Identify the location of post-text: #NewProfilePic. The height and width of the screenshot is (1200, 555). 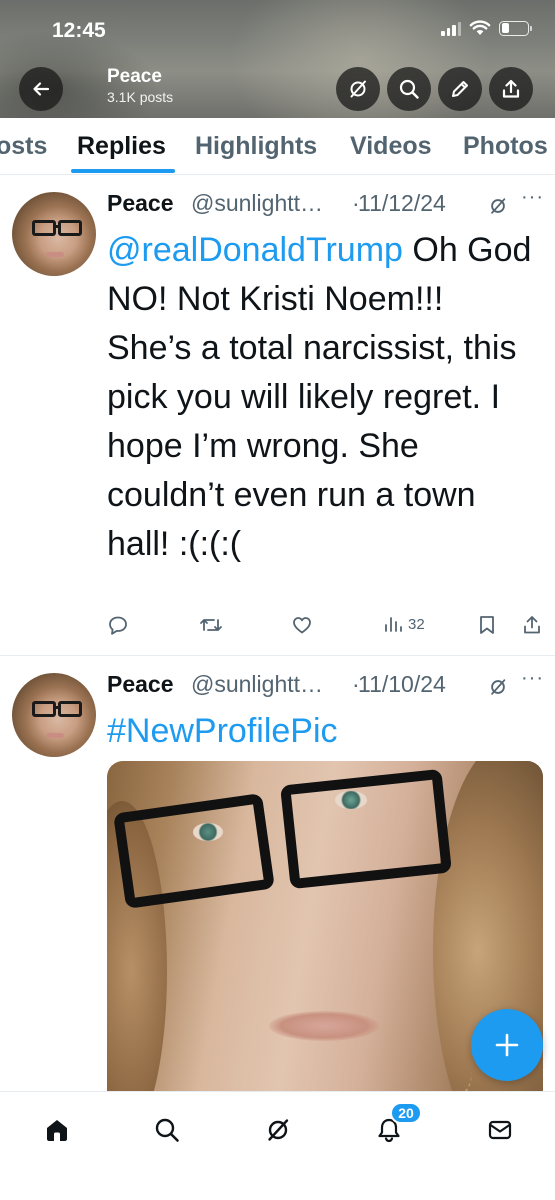
(322, 731).